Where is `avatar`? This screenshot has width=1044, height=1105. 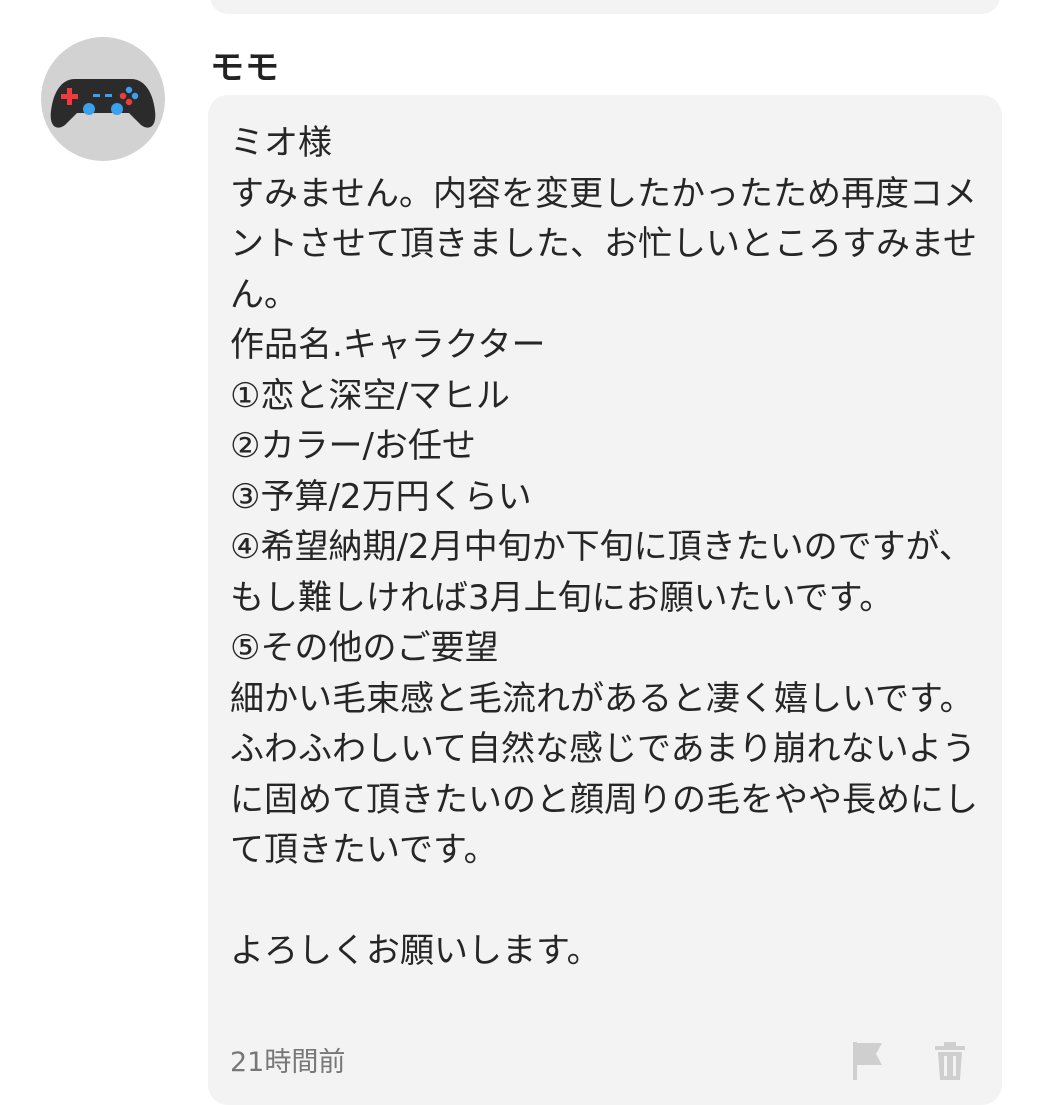 avatar is located at coordinates (103, 99).